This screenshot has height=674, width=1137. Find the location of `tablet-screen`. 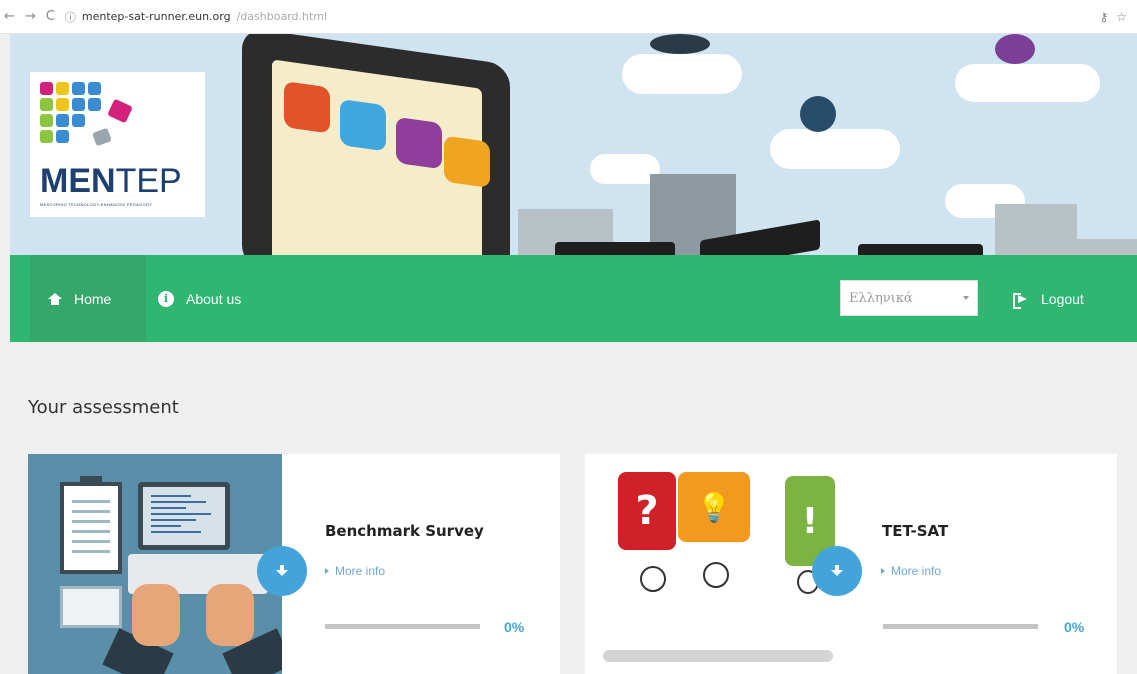

tablet-screen is located at coordinates (381, 157).